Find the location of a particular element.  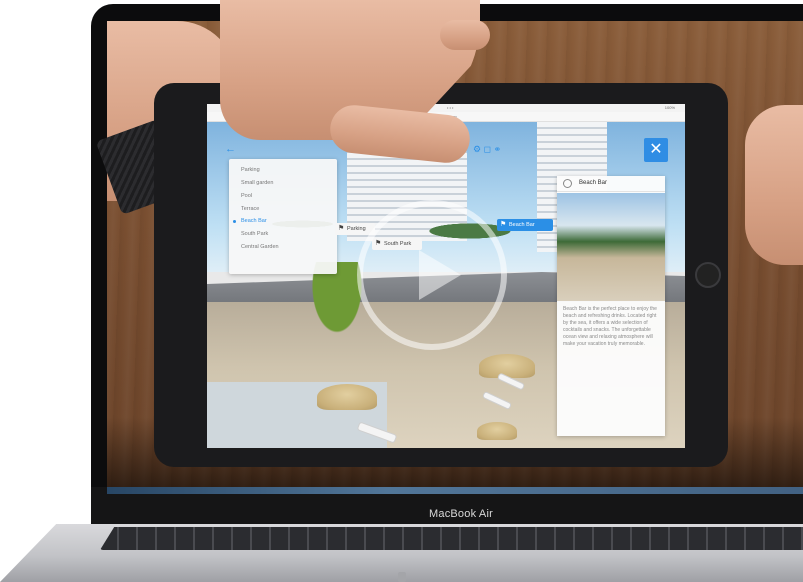

nav-item-south-park: South Park is located at coordinates (254, 234).